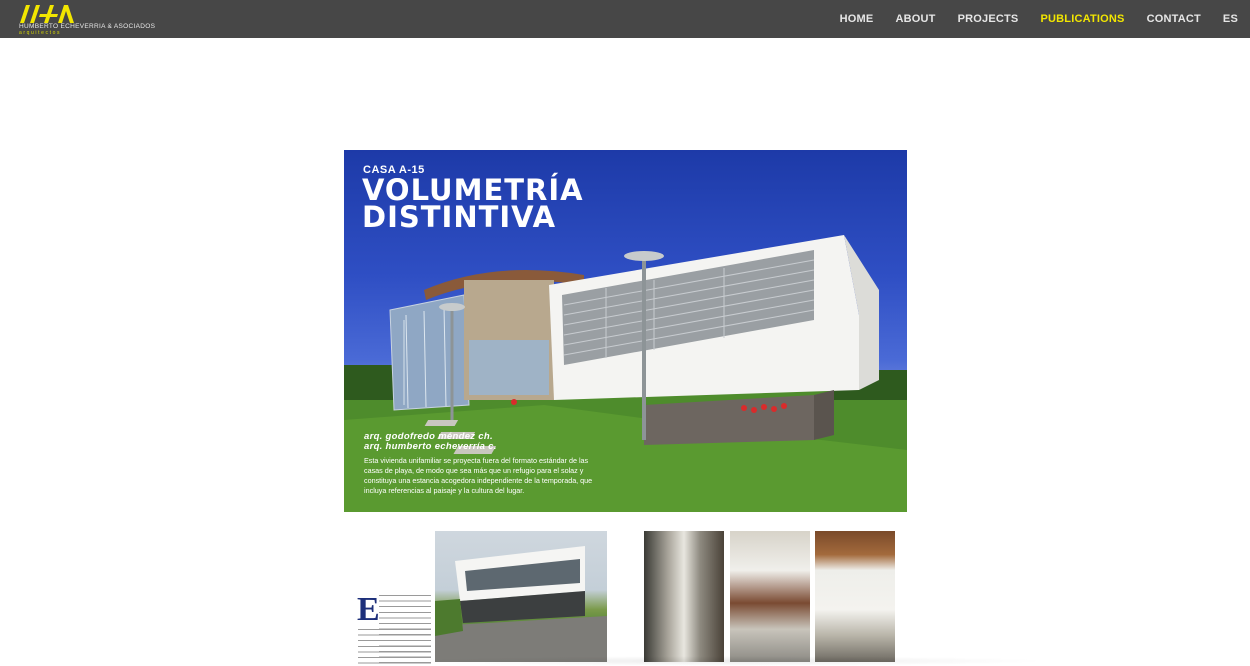 The width and height of the screenshot is (1250, 666). I want to click on nav-language-es: ES, so click(1230, 19).